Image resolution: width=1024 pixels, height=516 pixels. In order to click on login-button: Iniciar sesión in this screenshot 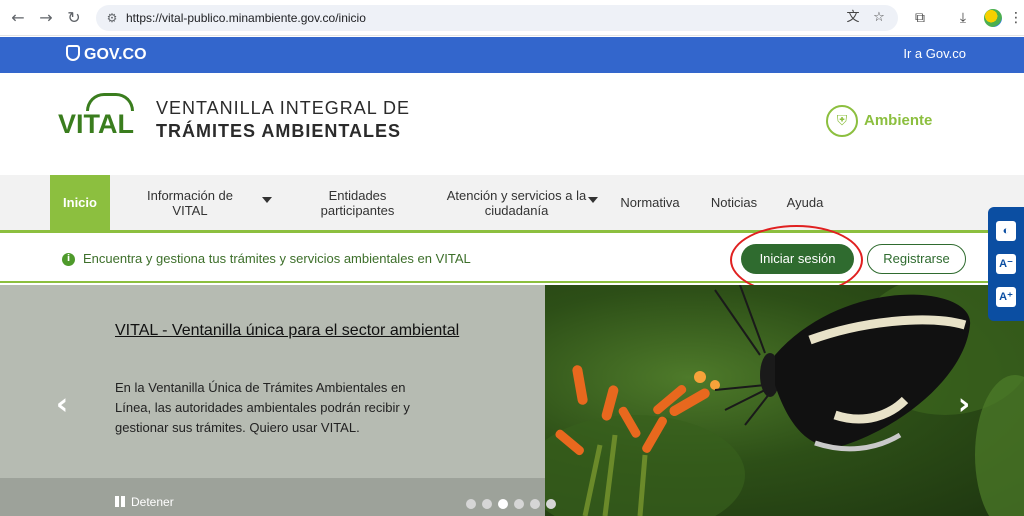, I will do `click(797, 259)`.